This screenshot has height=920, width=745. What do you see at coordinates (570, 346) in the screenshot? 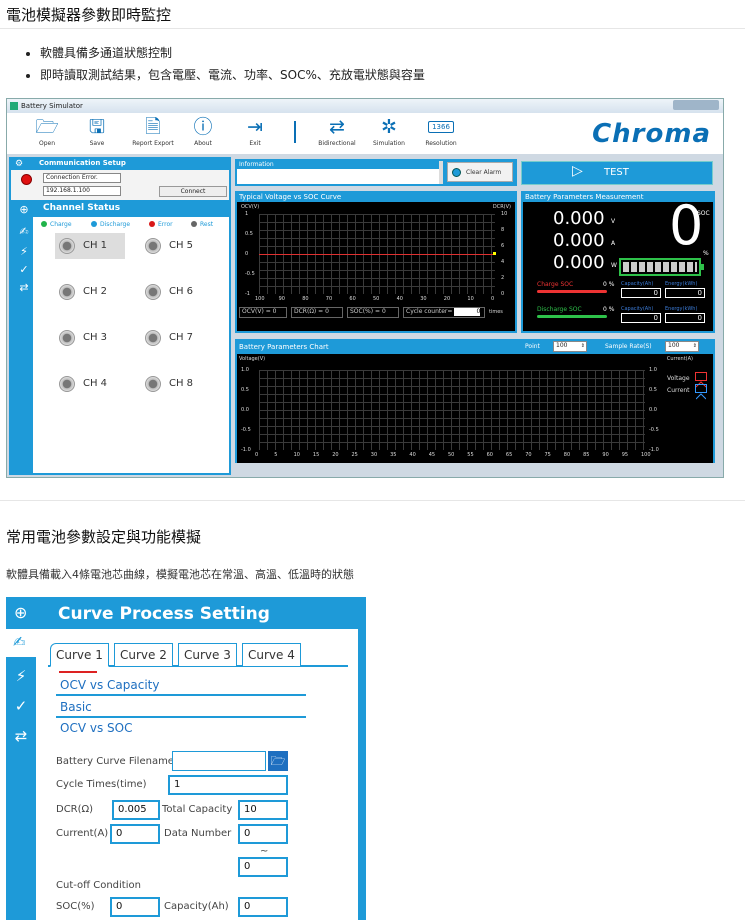
I see `point-input: 100 ⇕` at bounding box center [570, 346].